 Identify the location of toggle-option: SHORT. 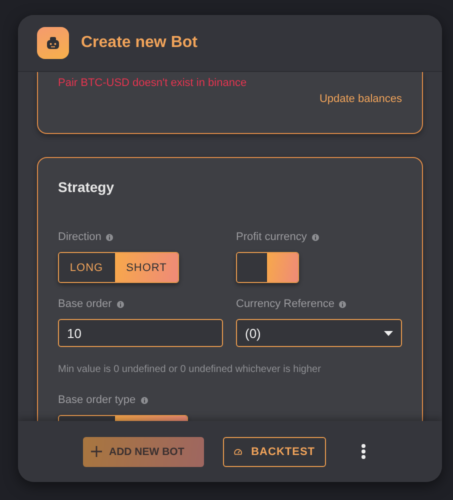
(146, 267).